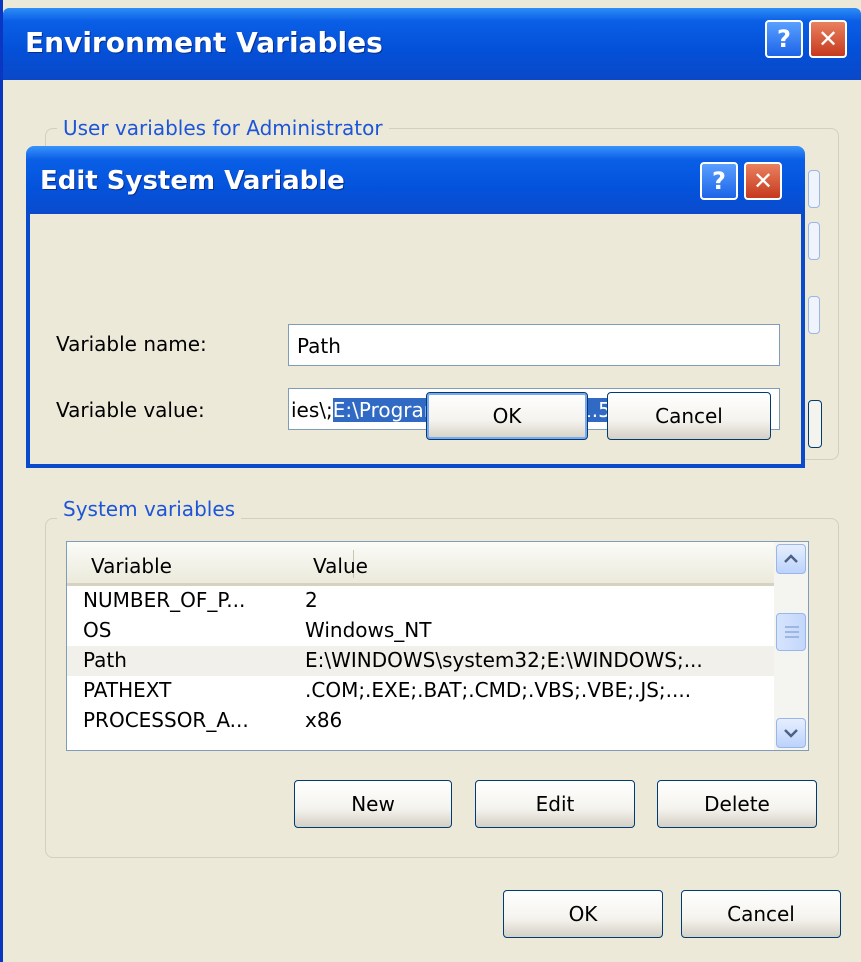 The width and height of the screenshot is (861, 962). Describe the element at coordinates (340, 566) in the screenshot. I see `column-header-value: Value` at that location.